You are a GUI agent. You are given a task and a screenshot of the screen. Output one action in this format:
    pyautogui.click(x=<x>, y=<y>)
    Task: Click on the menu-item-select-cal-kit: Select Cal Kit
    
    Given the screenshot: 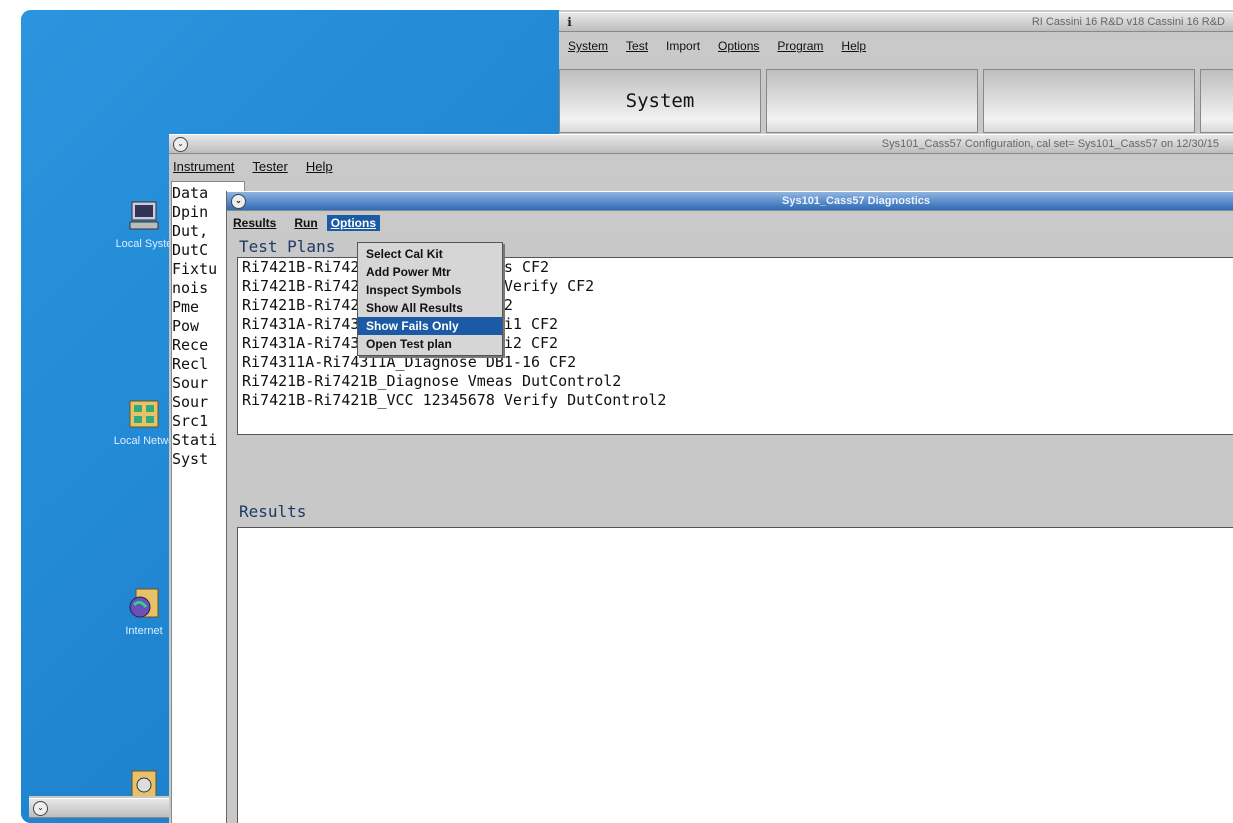 What is the action you would take?
    pyautogui.click(x=430, y=254)
    